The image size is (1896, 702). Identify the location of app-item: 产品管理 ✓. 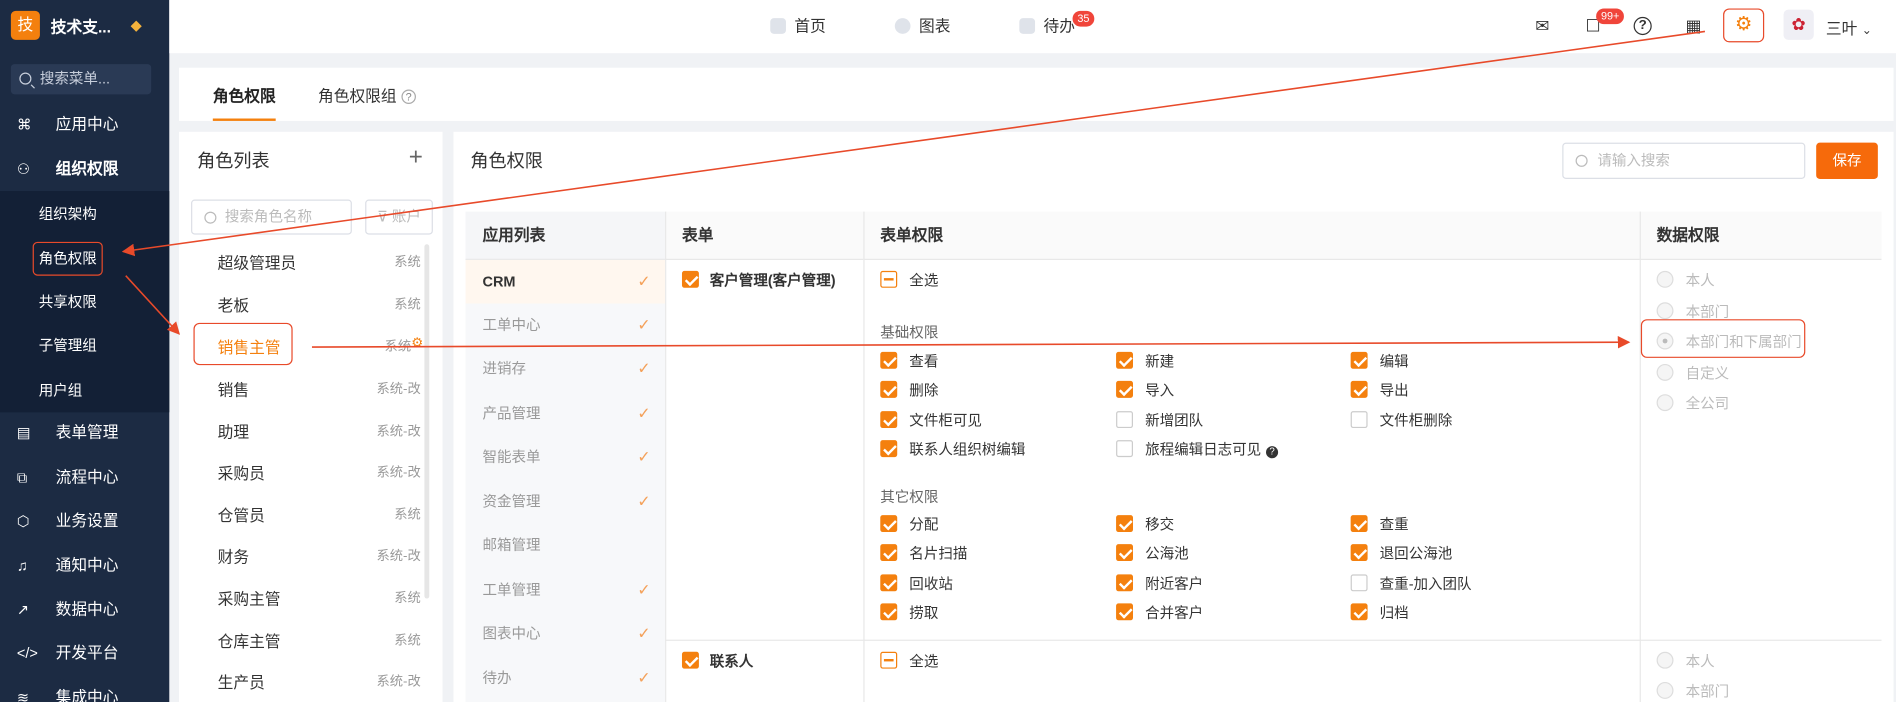
(566, 414).